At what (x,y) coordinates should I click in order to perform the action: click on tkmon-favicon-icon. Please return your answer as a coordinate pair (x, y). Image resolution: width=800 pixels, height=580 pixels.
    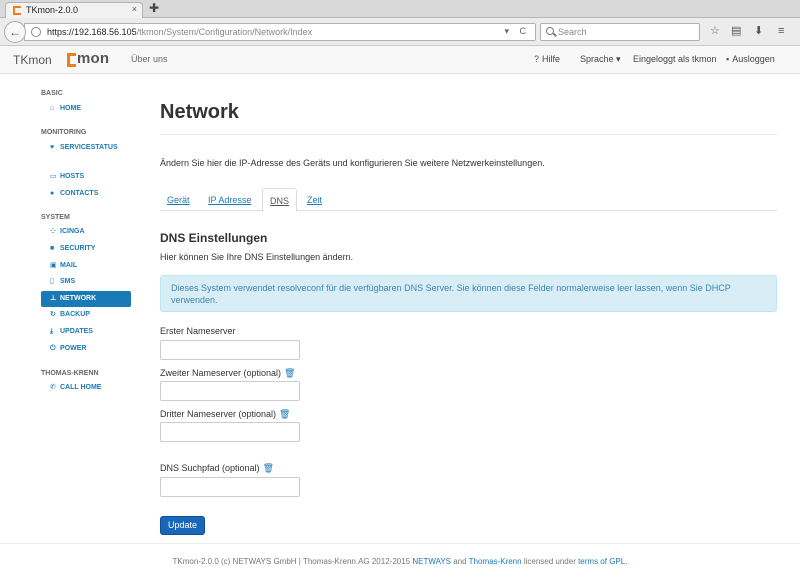
    Looking at the image, I should click on (17, 10).